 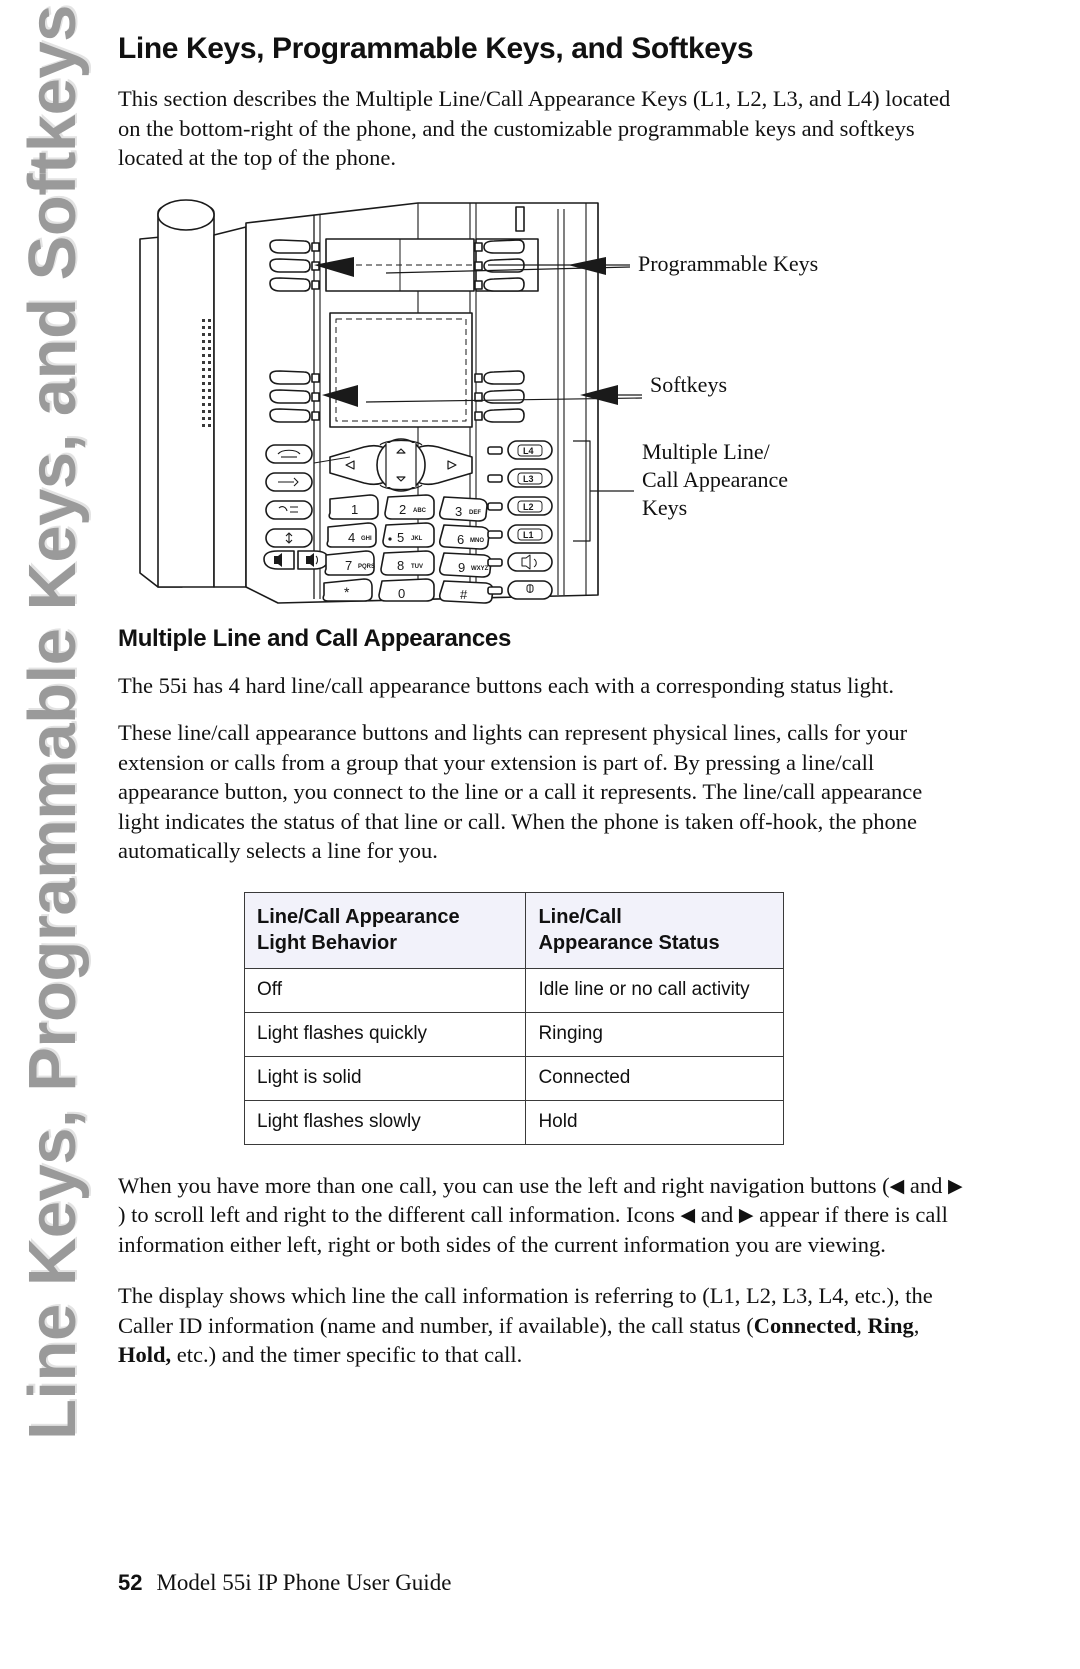 What do you see at coordinates (528, 535) in the screenshot?
I see `svg-text: L1` at bounding box center [528, 535].